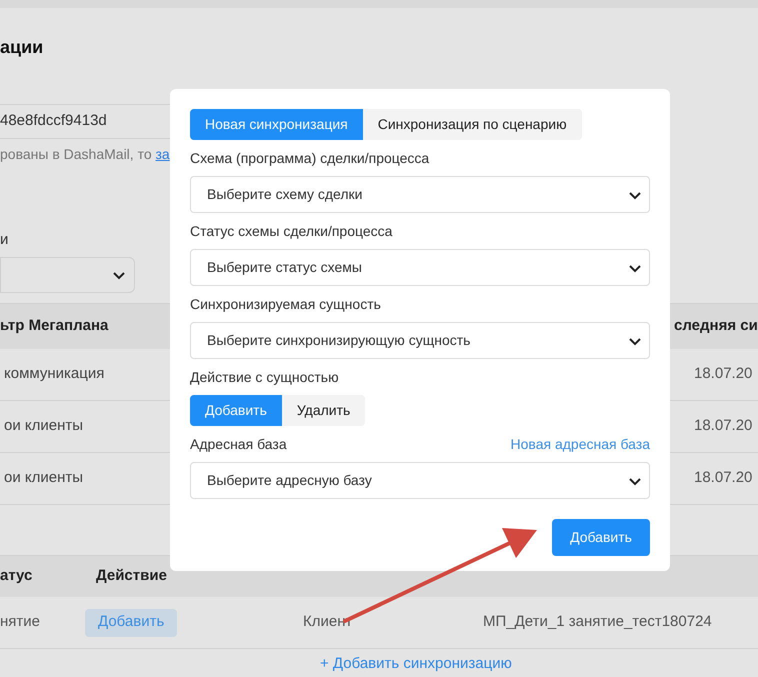 The height and width of the screenshot is (677, 758). I want to click on select-field: Выберите синхронизирующую сущность, so click(420, 340).